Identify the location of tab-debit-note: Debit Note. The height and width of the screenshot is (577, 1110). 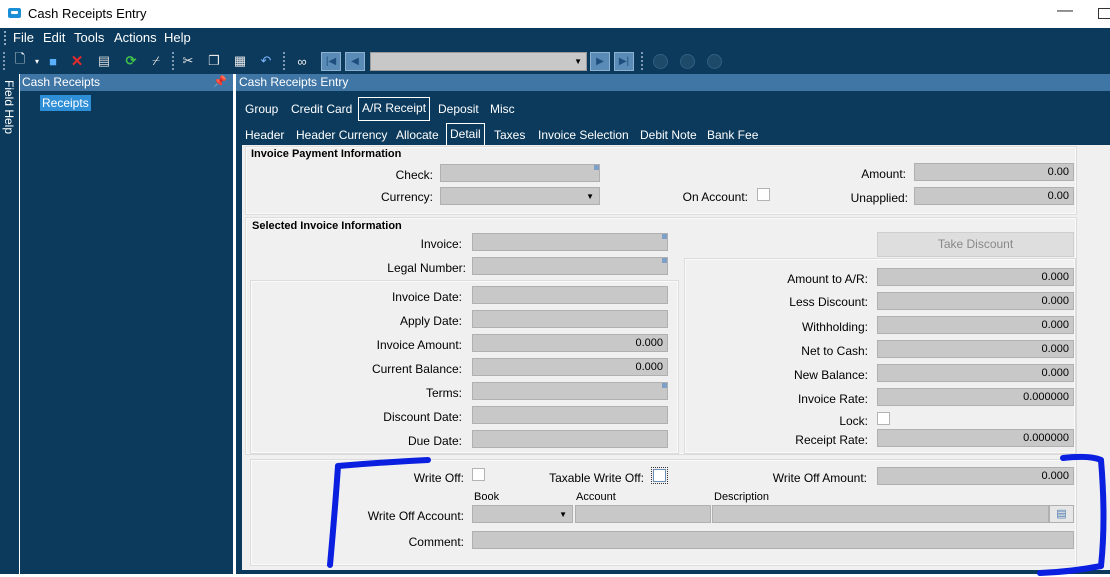
(668, 135).